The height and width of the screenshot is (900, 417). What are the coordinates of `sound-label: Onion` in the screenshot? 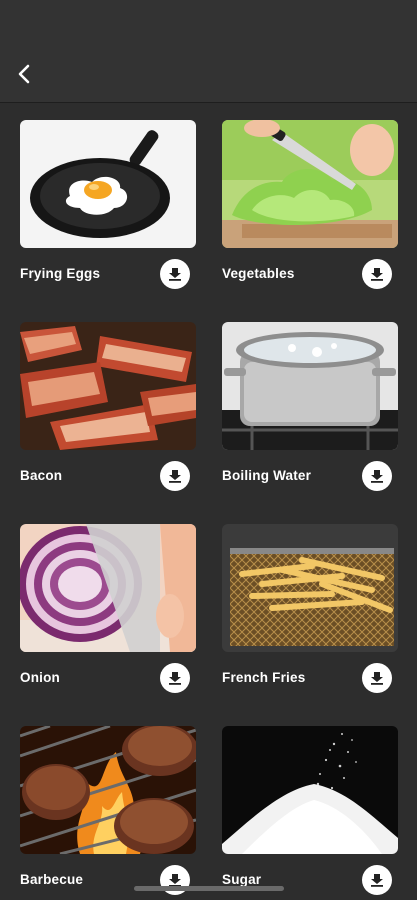 It's located at (40, 677).